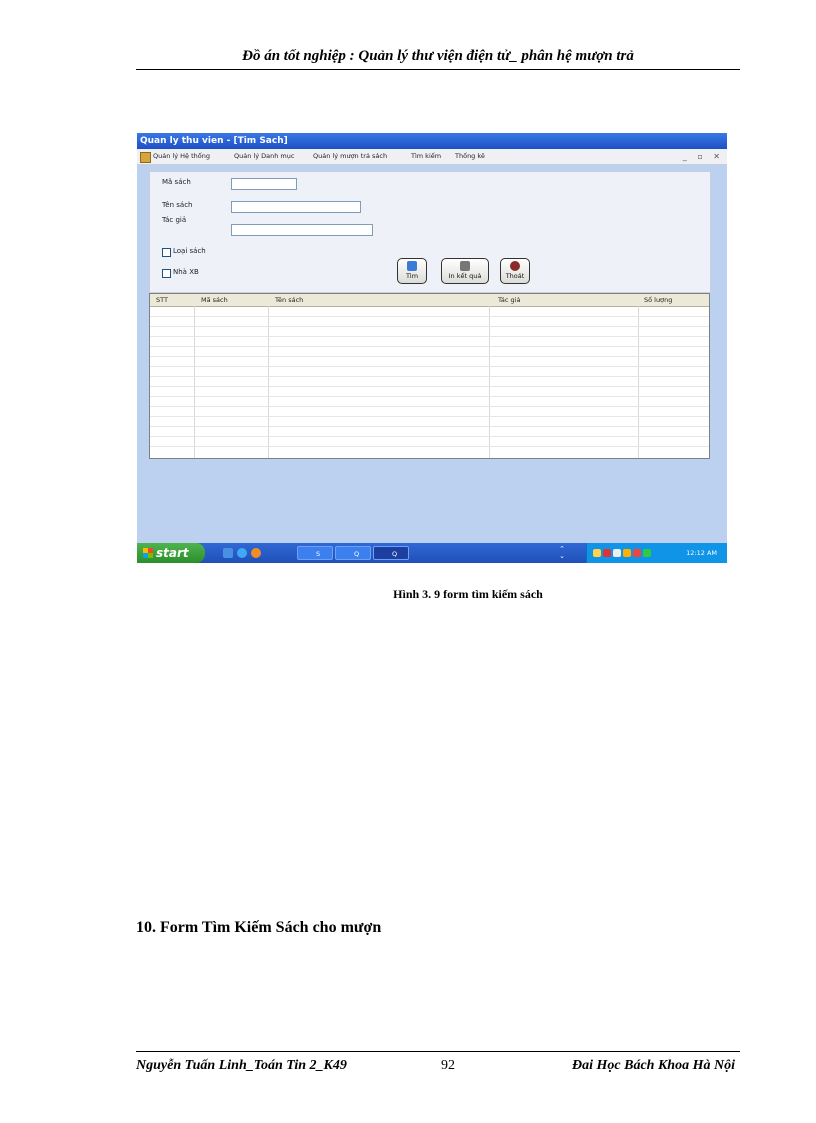 Image resolution: width=816 pixels, height=1123 pixels. Describe the element at coordinates (465, 276) in the screenshot. I see `in-ket-qua-label: In kết quả` at that location.